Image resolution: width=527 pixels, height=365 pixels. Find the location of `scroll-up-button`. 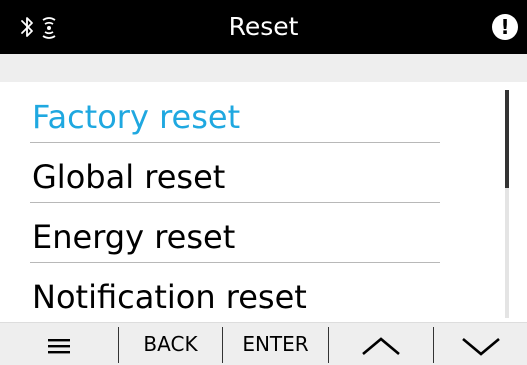

scroll-up-button is located at coordinates (381, 344).